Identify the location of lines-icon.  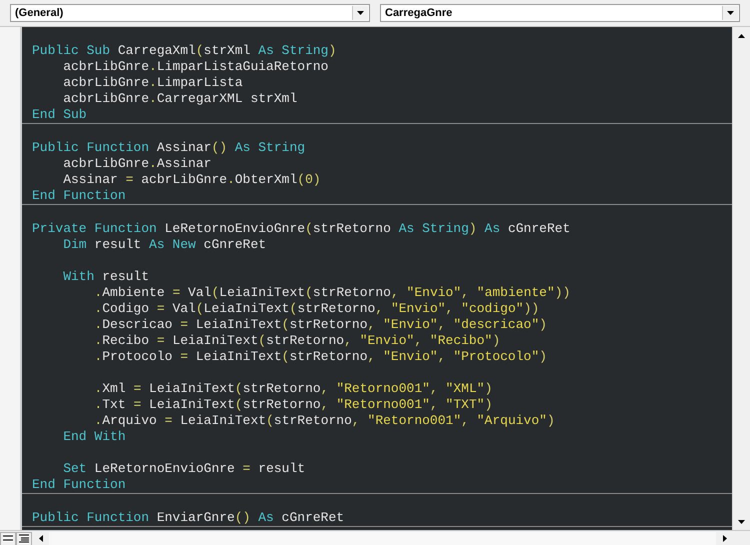
(24, 538).